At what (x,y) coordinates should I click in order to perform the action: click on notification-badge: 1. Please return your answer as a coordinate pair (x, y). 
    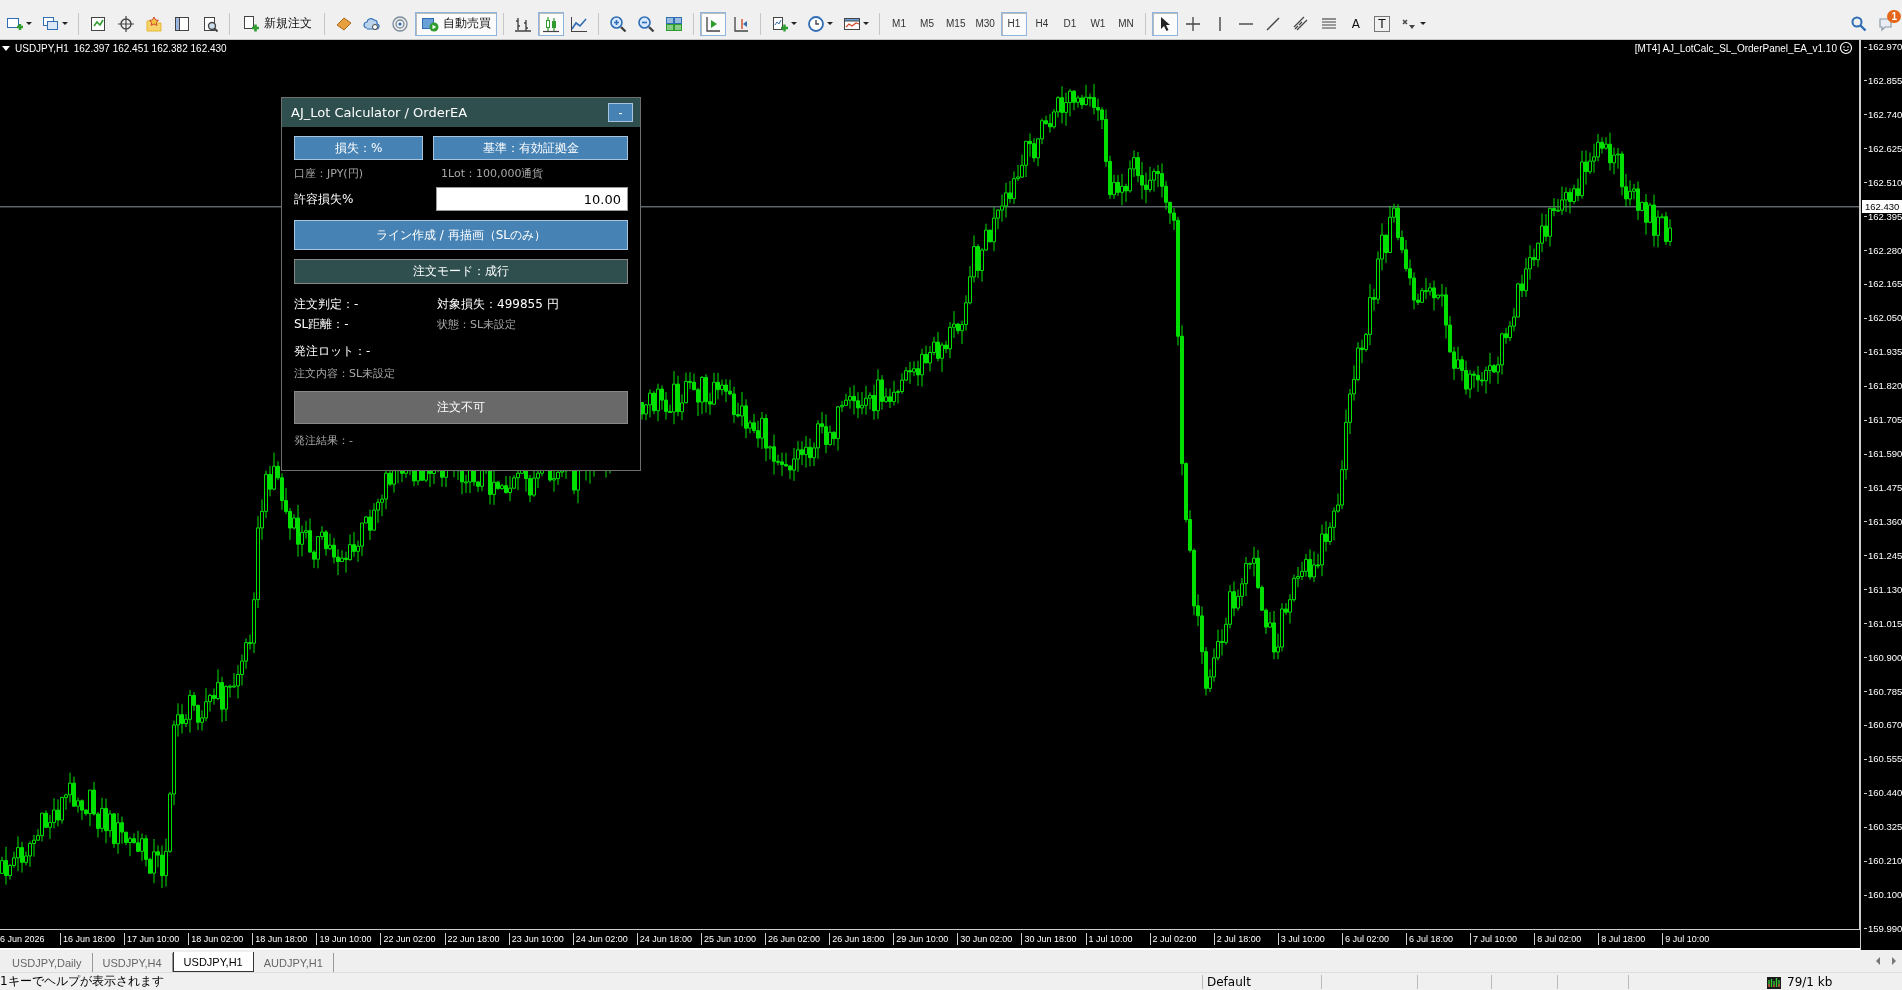
    Looking at the image, I should click on (1894, 16).